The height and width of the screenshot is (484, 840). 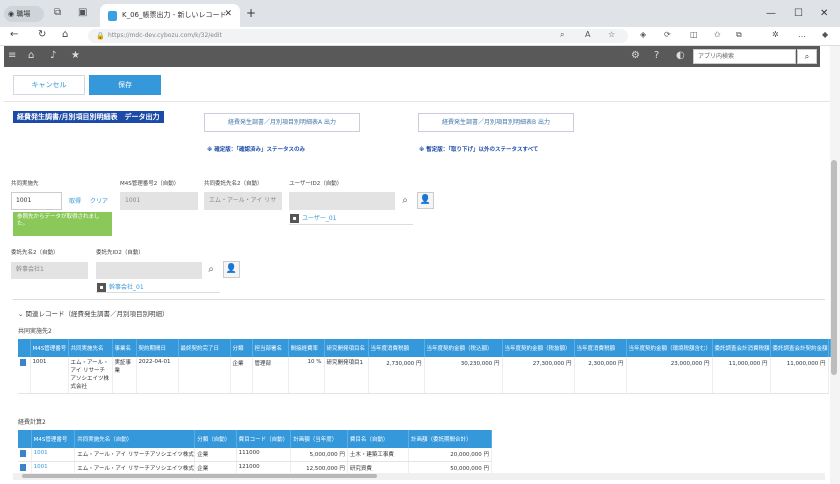 What do you see at coordinates (126, 287) in the screenshot?
I see `itaku-user-name: 幹事会社_01` at bounding box center [126, 287].